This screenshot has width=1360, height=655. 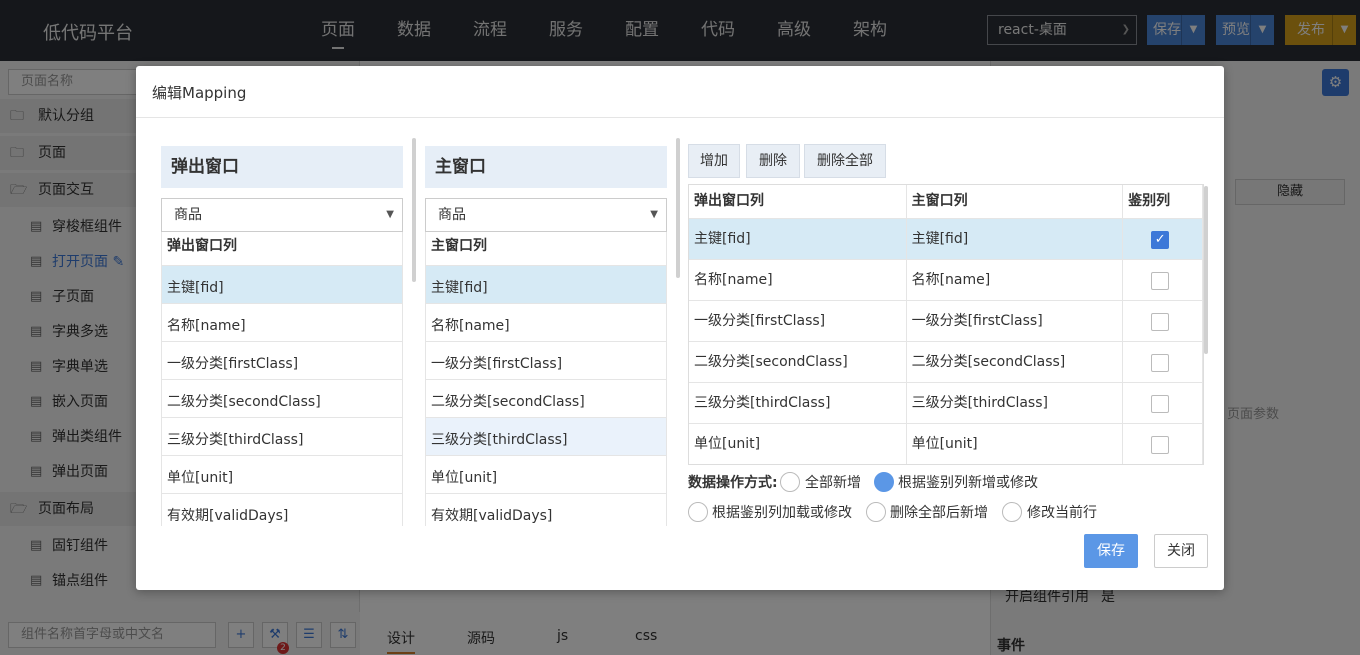 I want to click on table-row: 主键[fid] 主键[fid] ✓, so click(x=946, y=239).